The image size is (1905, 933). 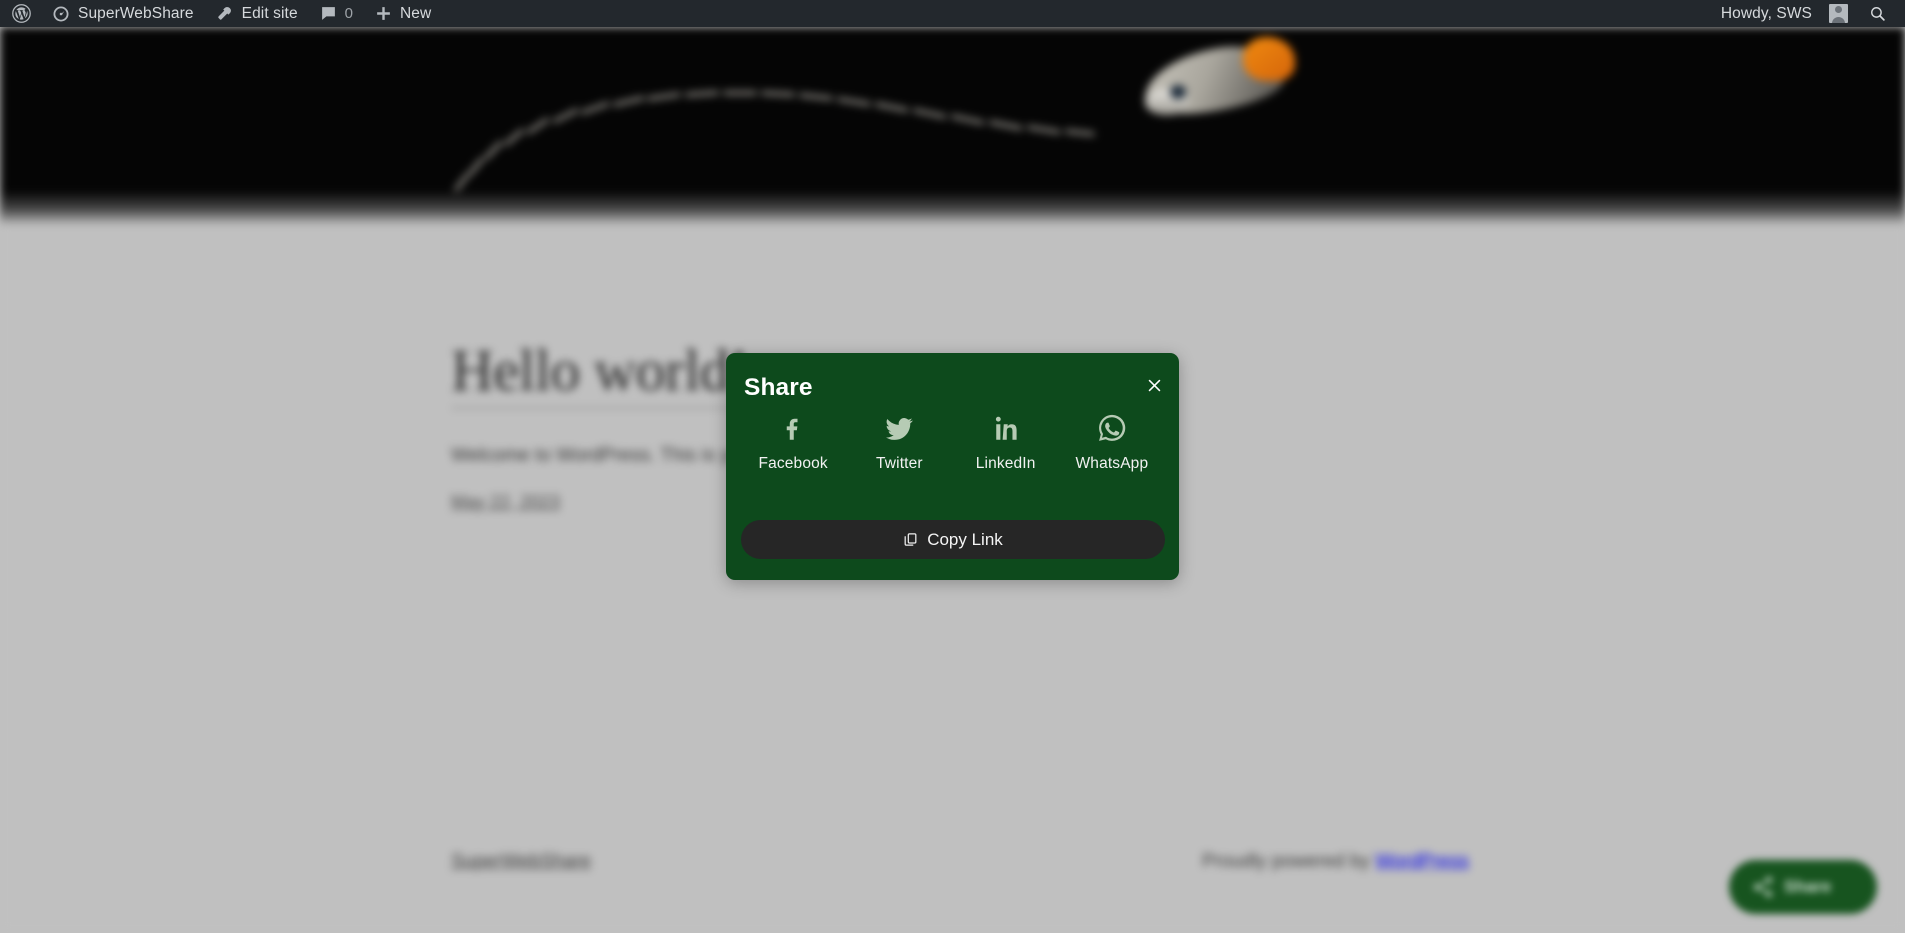 What do you see at coordinates (1178, 92) in the screenshot?
I see `bird-eye` at bounding box center [1178, 92].